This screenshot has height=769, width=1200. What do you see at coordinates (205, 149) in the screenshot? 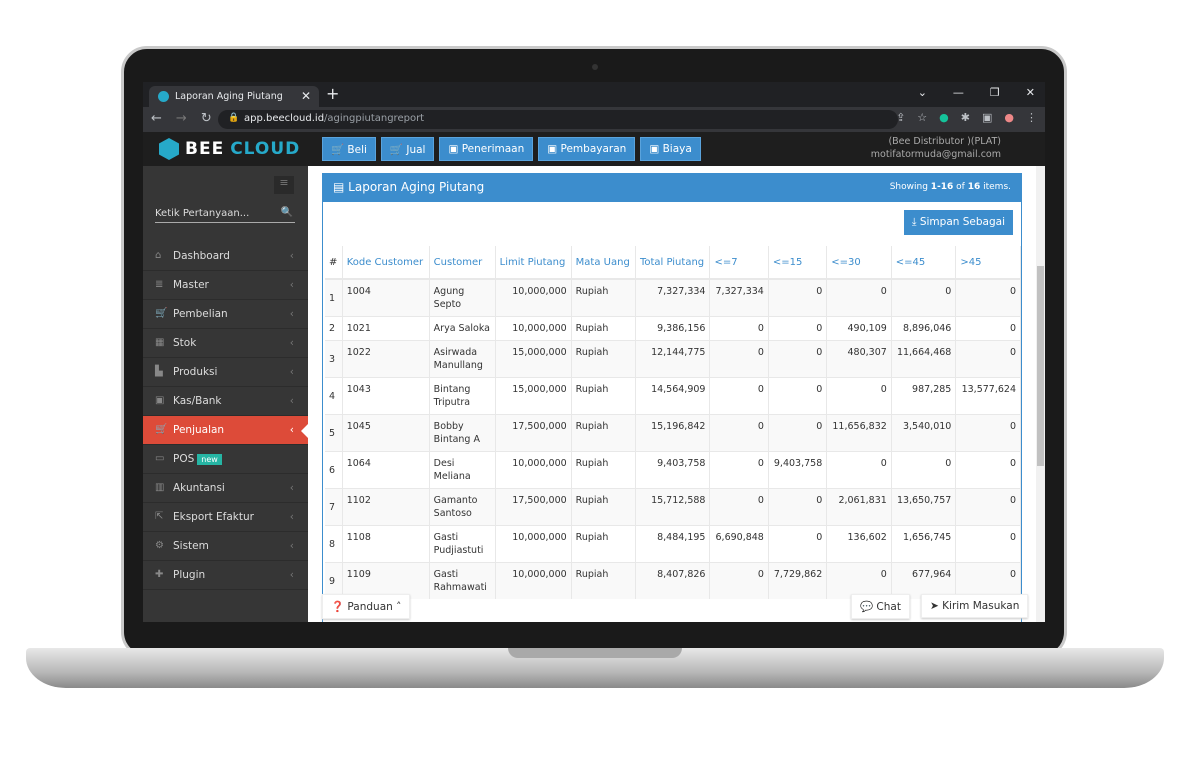
I see `logo-text-a: BEE` at bounding box center [205, 149].